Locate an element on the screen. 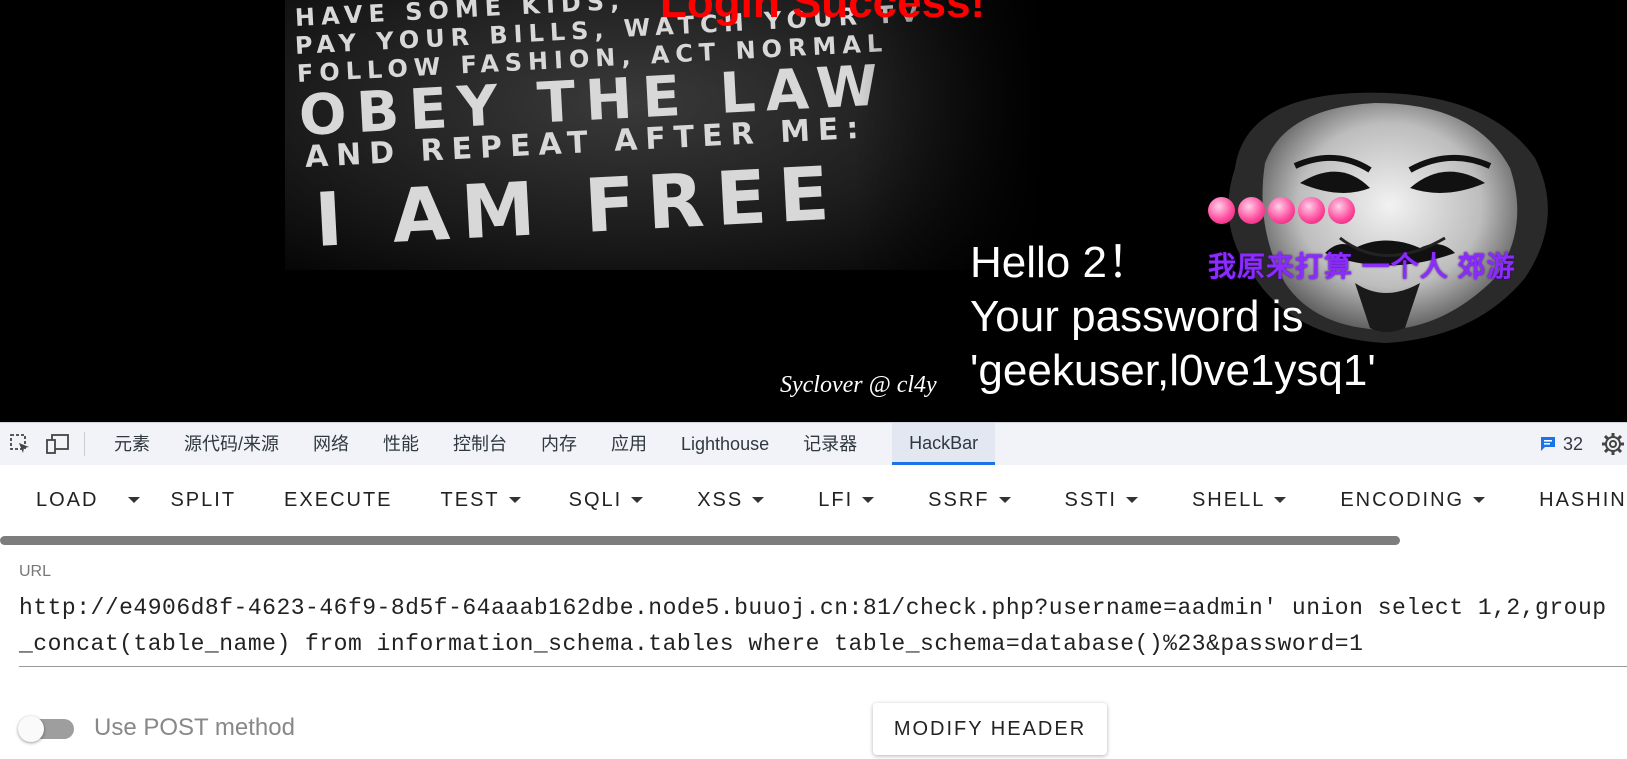 This screenshot has height=759, width=1627. url-field-label: URL is located at coordinates (35, 571).